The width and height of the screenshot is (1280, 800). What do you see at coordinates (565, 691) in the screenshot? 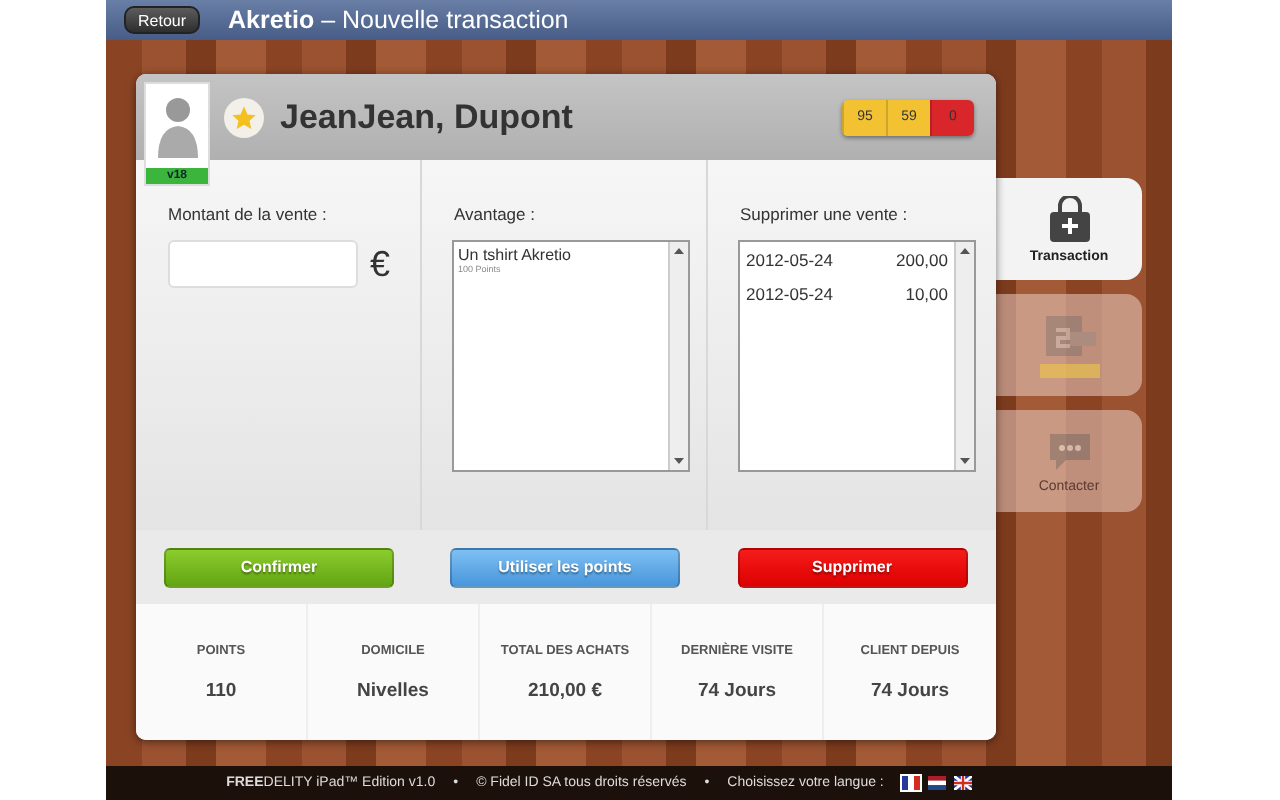
I see `stat-value: 210,00 €` at bounding box center [565, 691].